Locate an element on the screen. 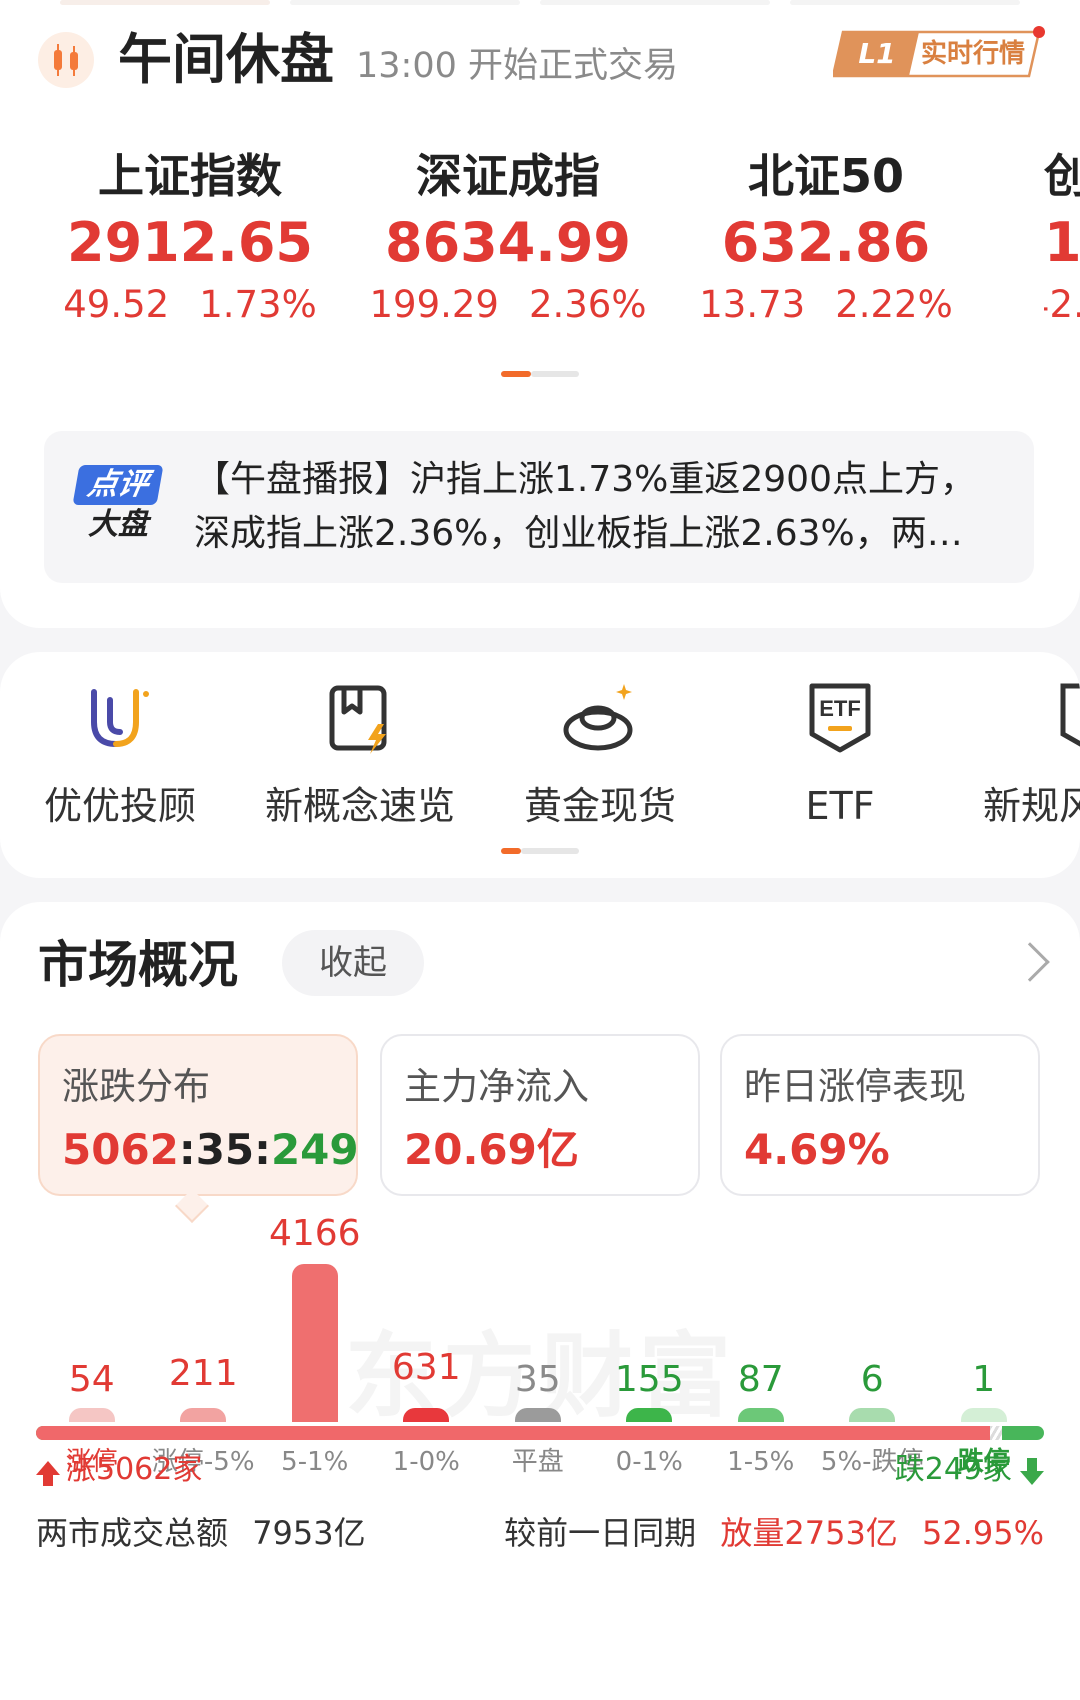  distribution-value: 87 is located at coordinates (760, 1379).